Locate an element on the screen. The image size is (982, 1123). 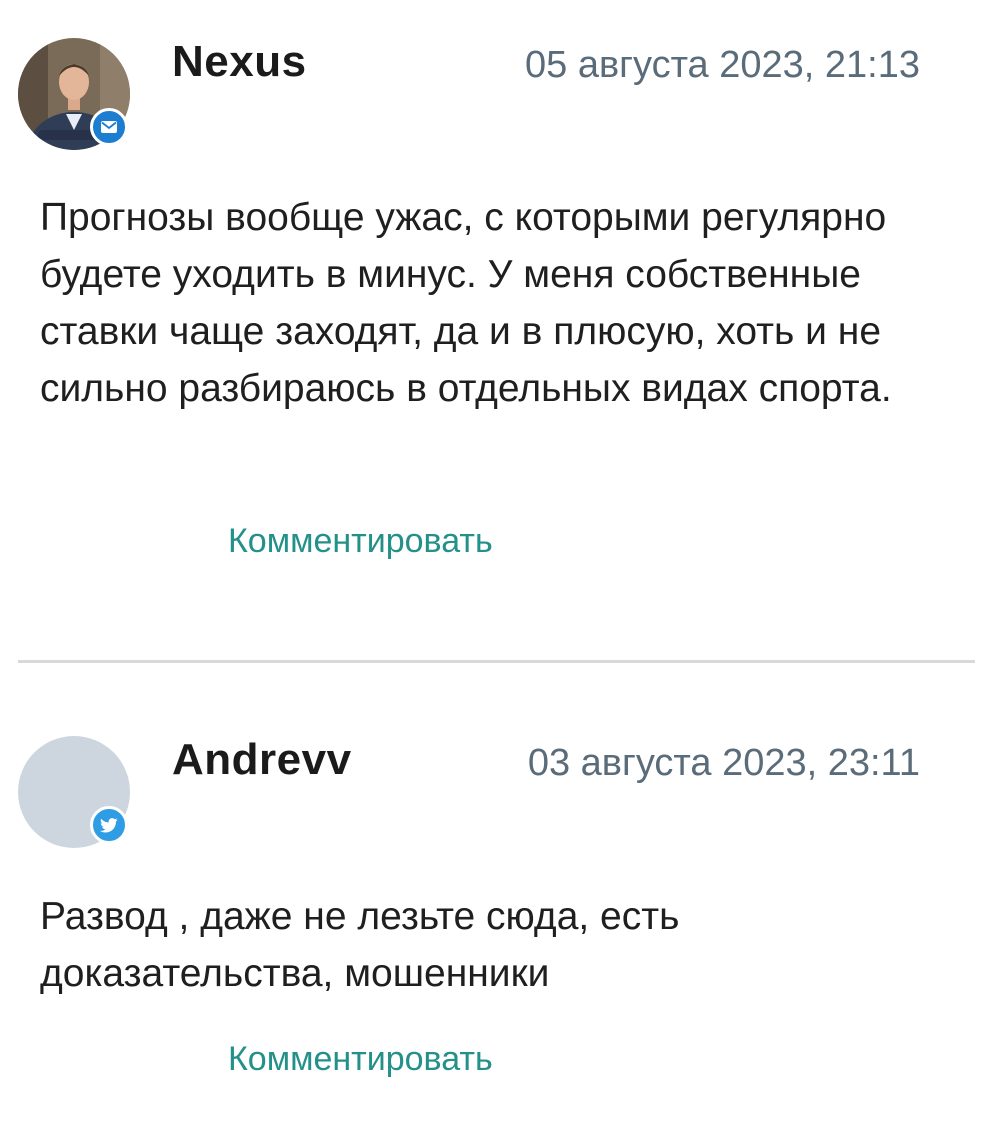
author-name: Nexus is located at coordinates (239, 62).